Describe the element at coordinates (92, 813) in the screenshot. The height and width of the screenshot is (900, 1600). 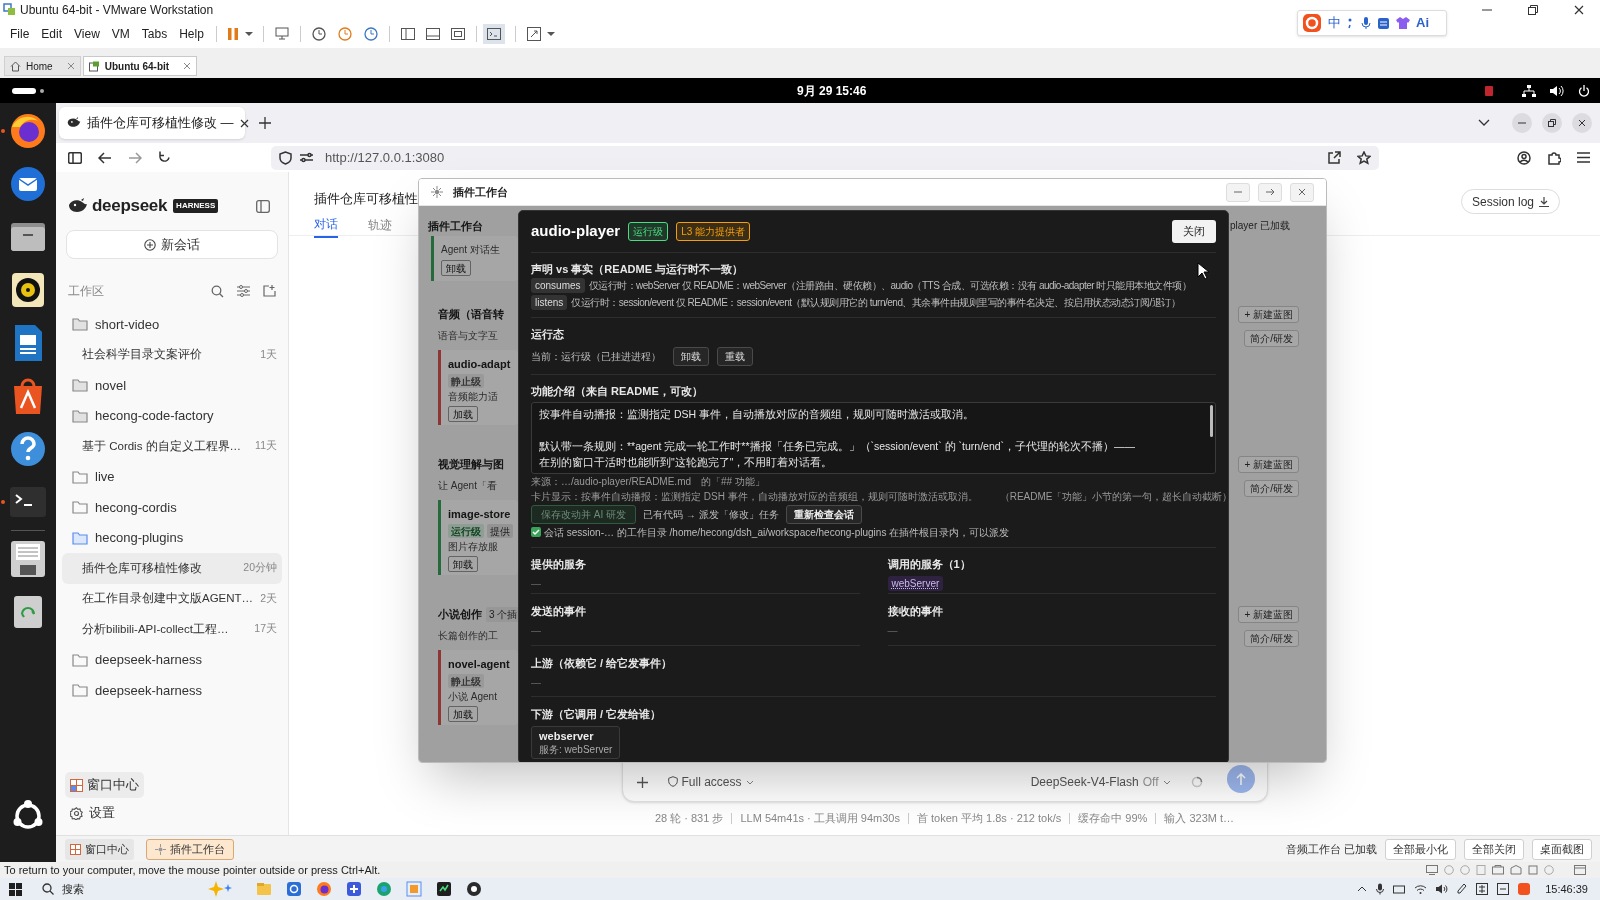
I see `settings-button: 设置` at that location.